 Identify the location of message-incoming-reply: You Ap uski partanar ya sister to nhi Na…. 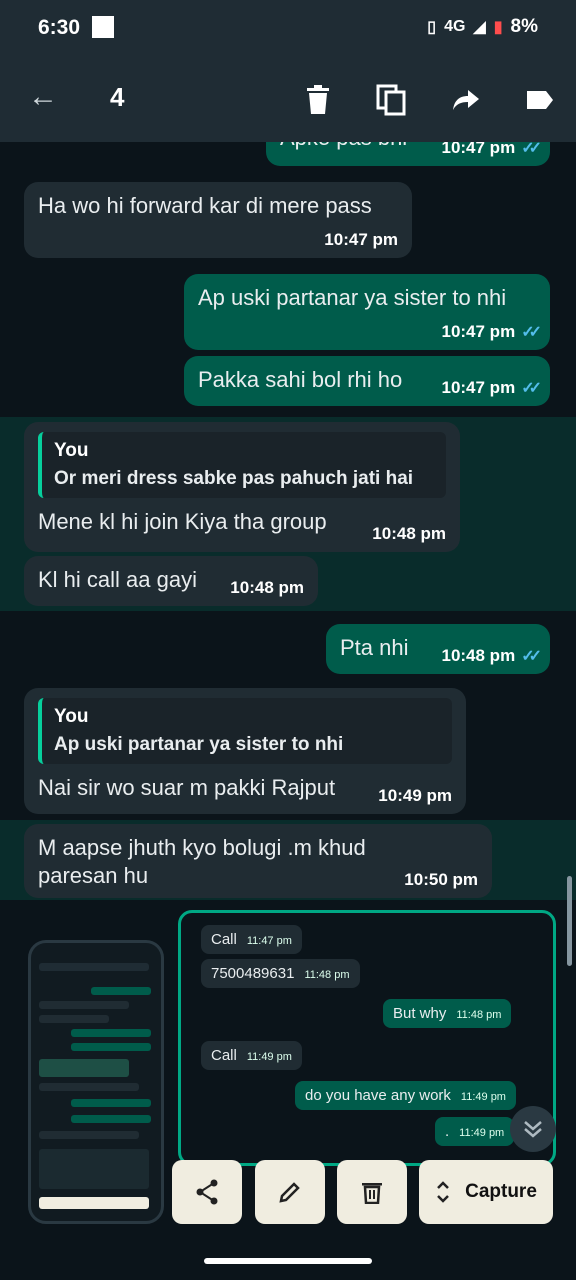
(245, 751).